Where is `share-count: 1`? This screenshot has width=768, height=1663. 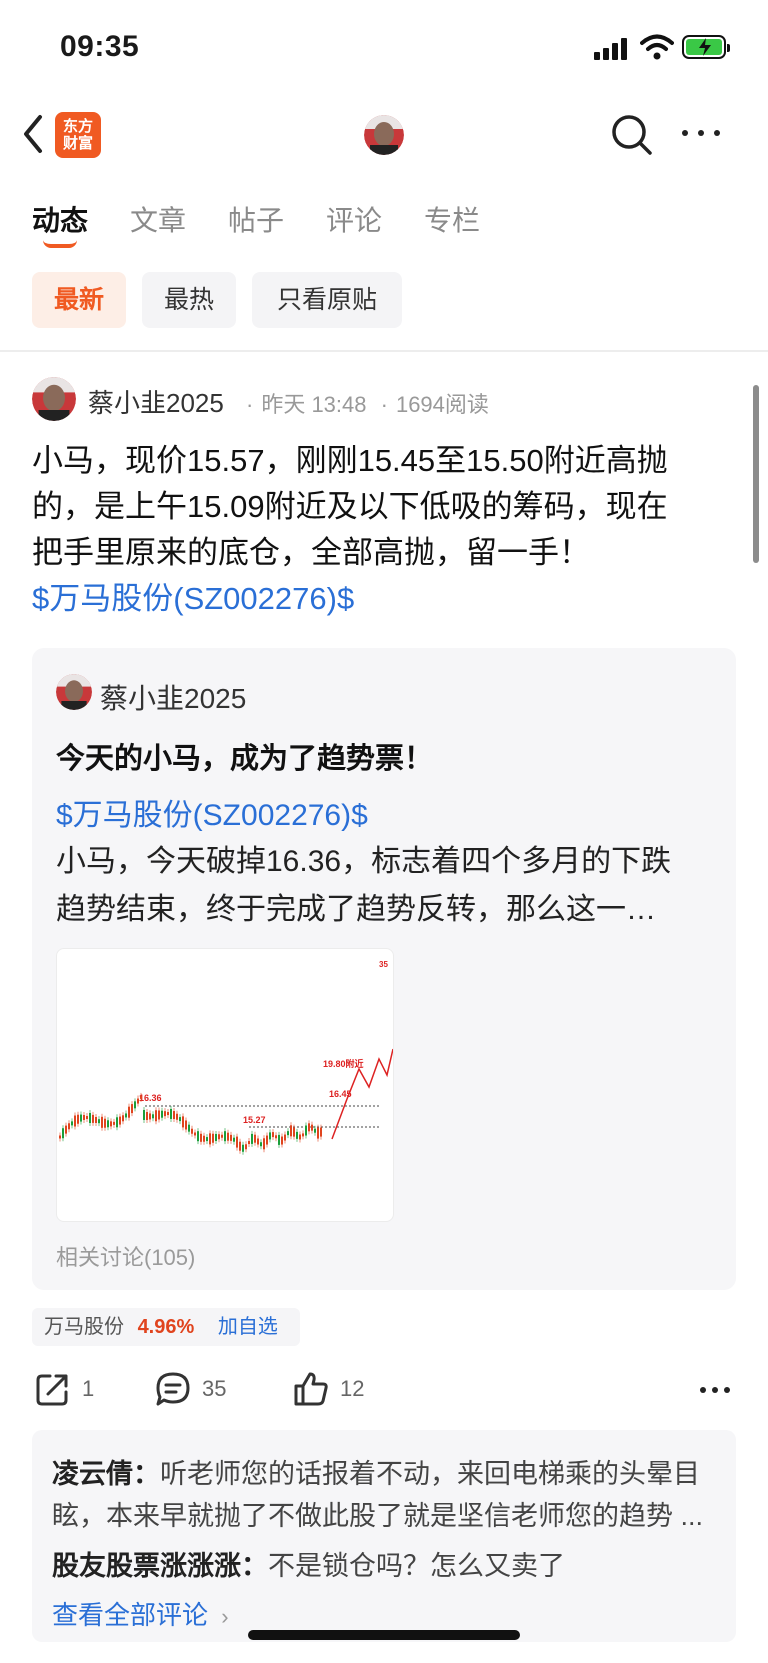
share-count: 1 is located at coordinates (88, 1388).